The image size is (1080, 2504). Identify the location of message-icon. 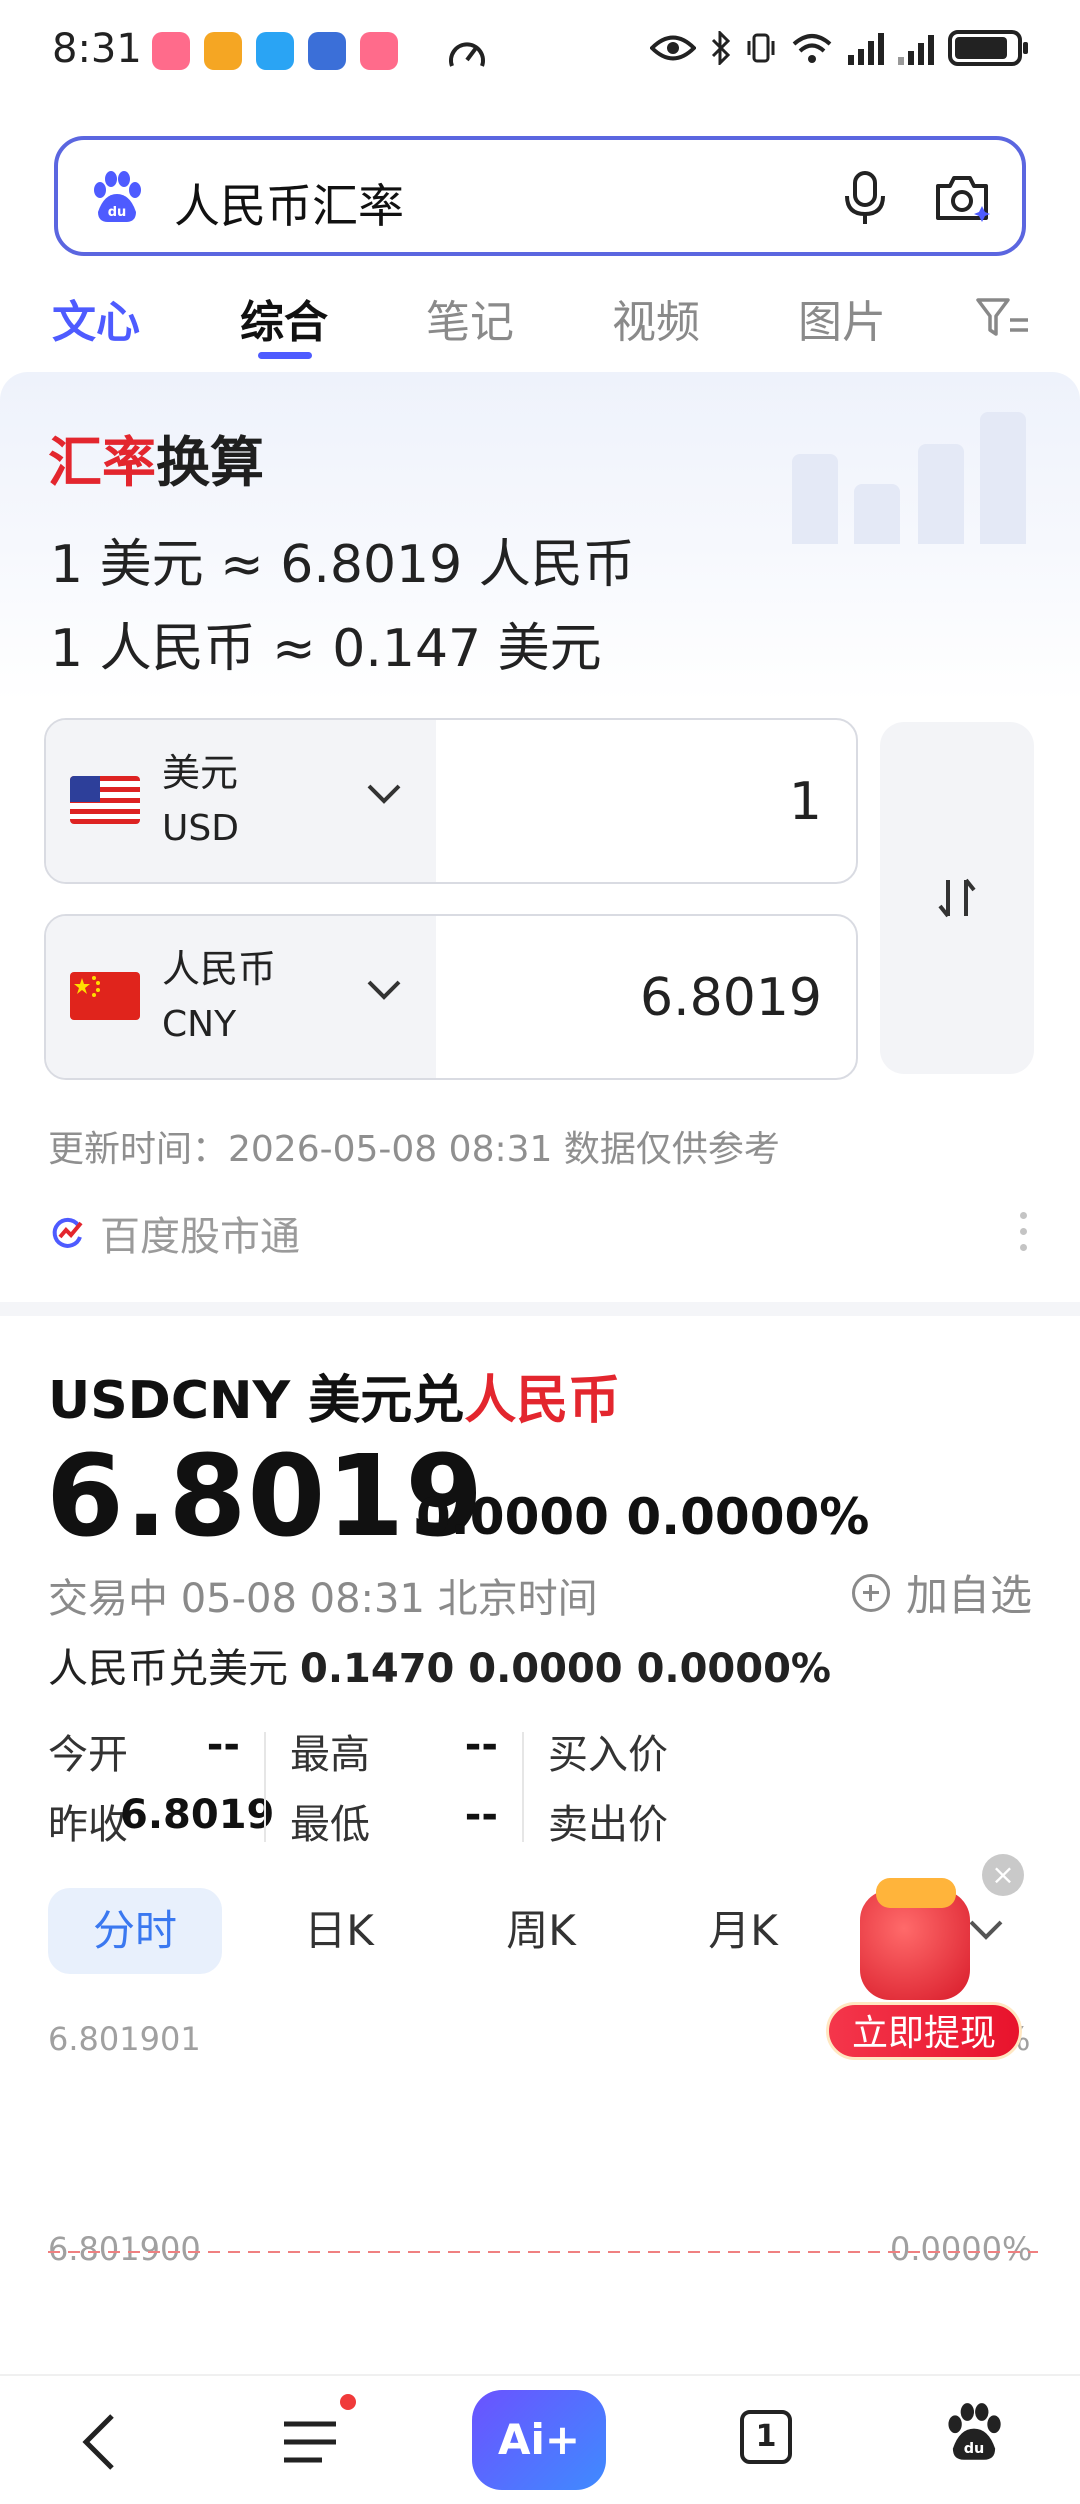
(275, 51).